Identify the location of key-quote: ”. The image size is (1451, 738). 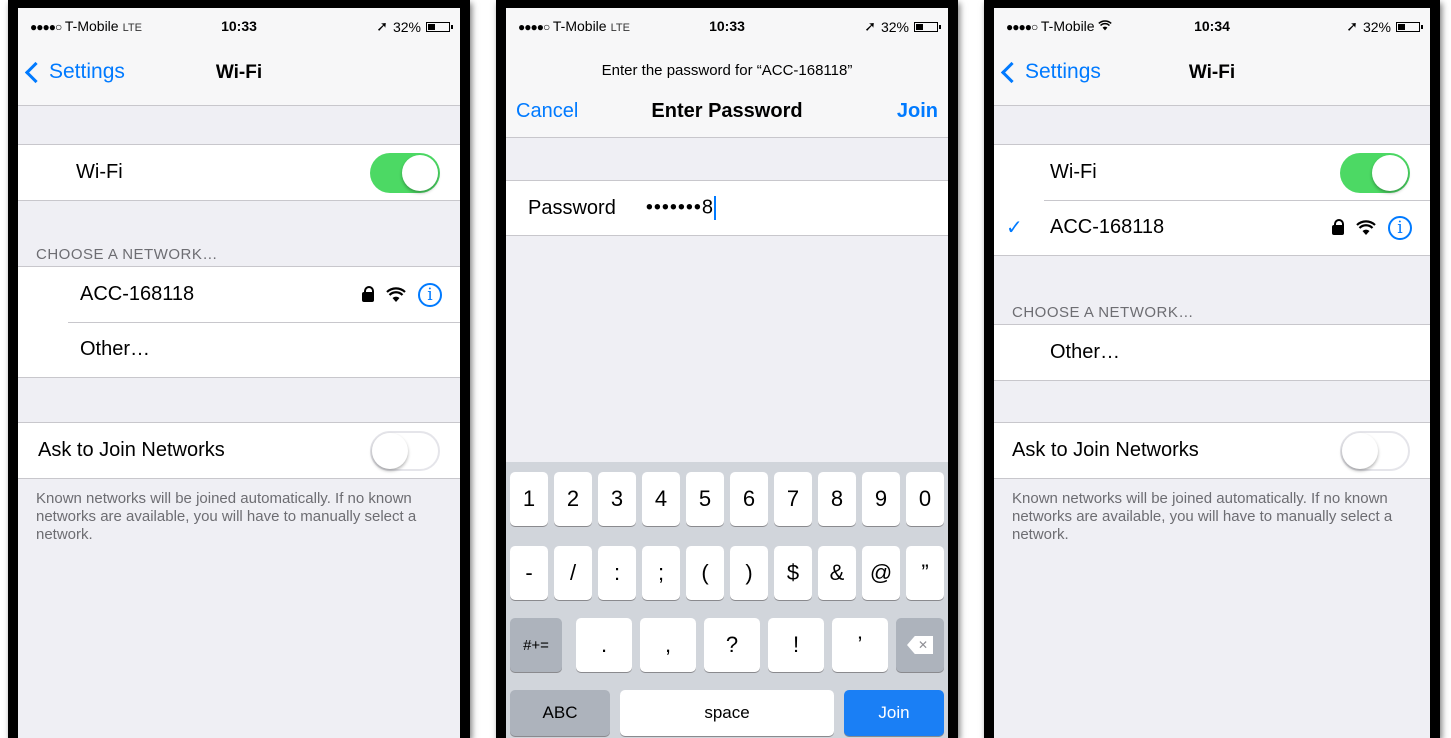
(925, 573).